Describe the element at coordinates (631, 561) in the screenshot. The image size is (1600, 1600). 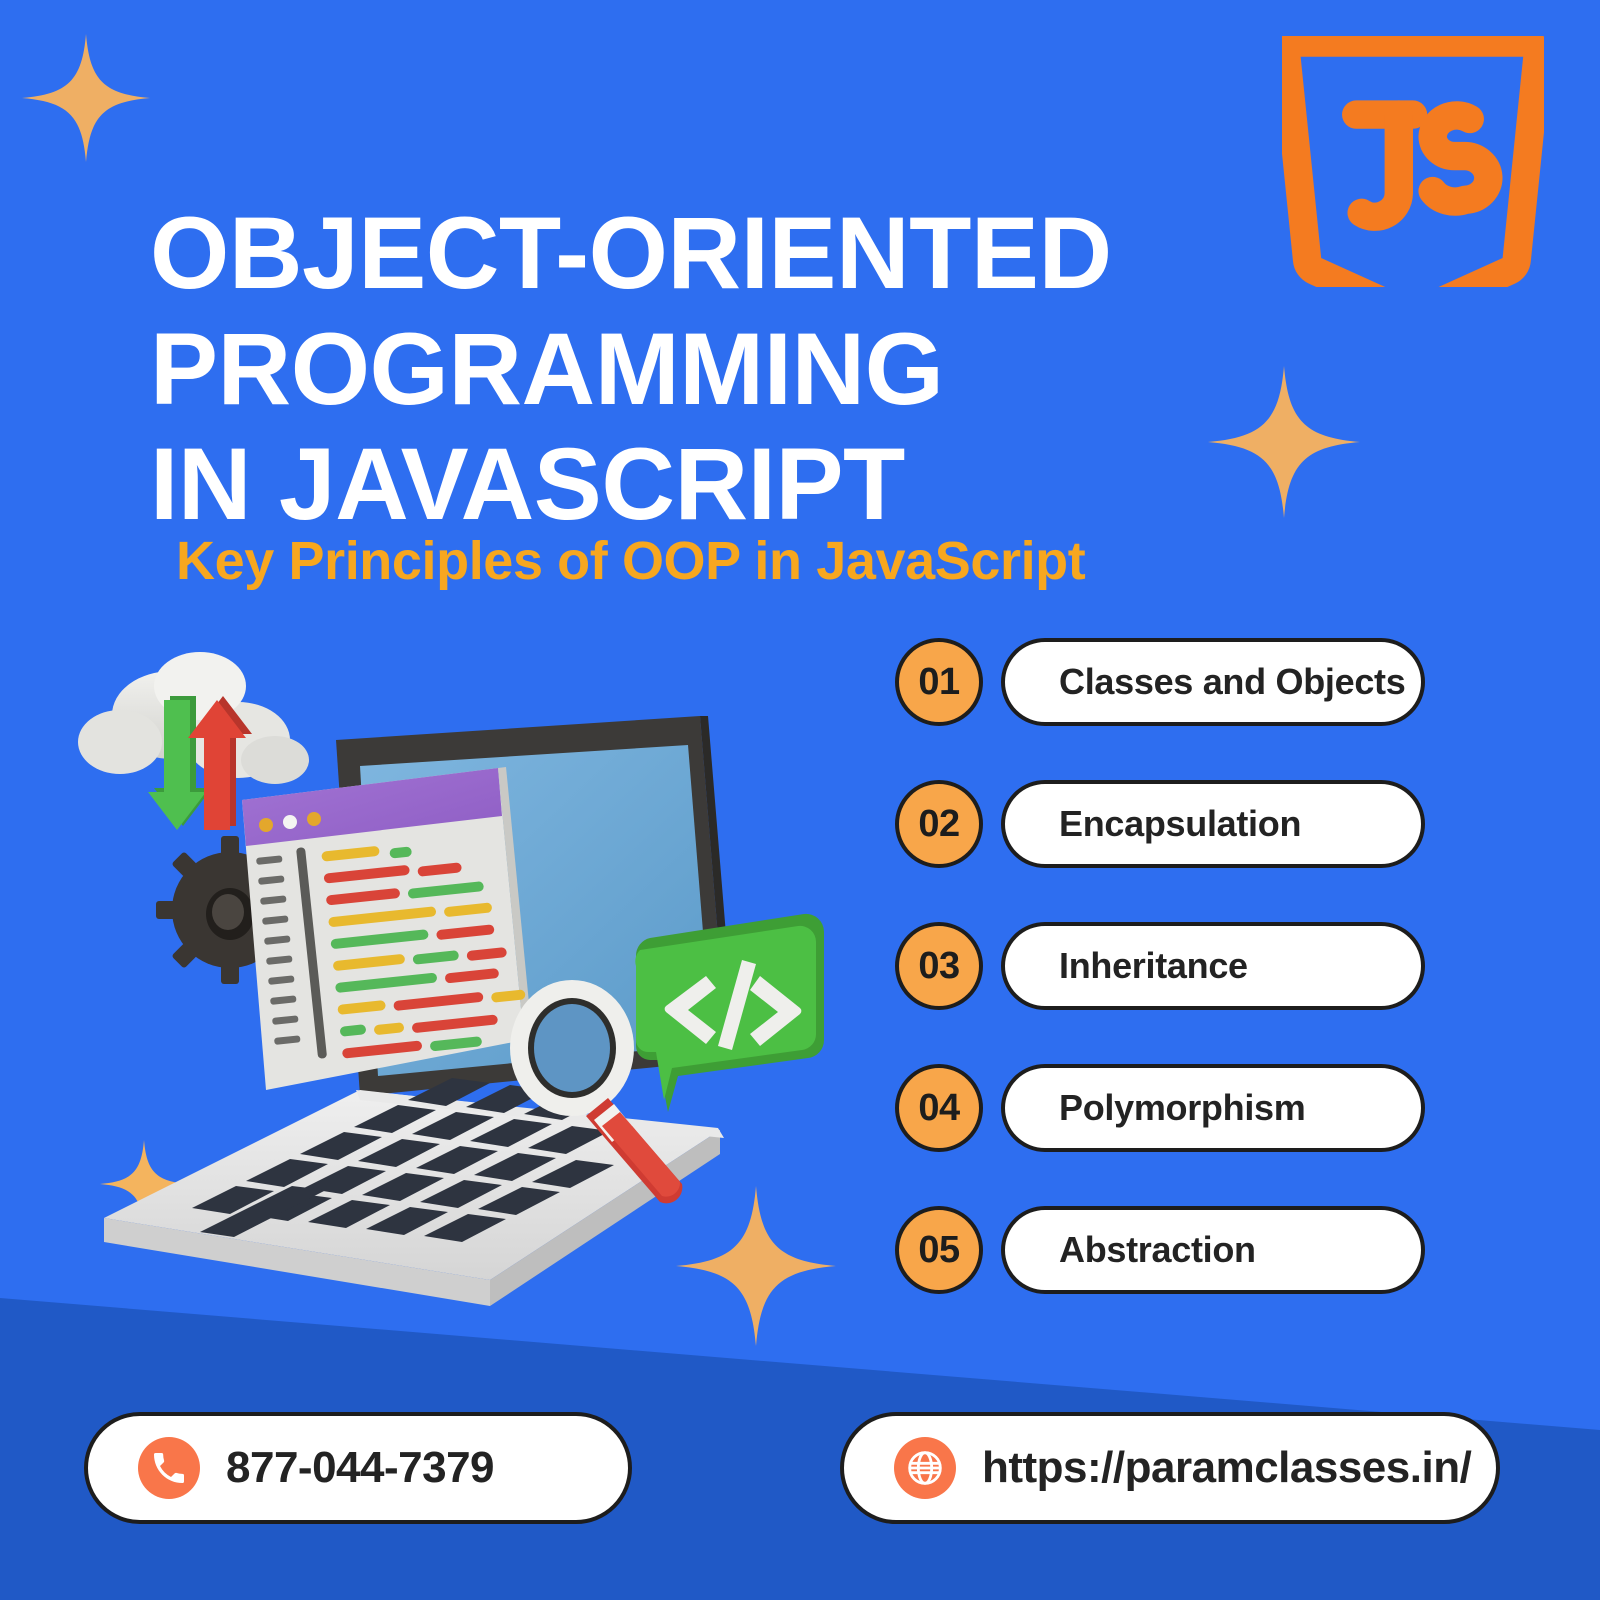
I see `page-subtitle: Key Principles of OOP in JavaScript` at that location.